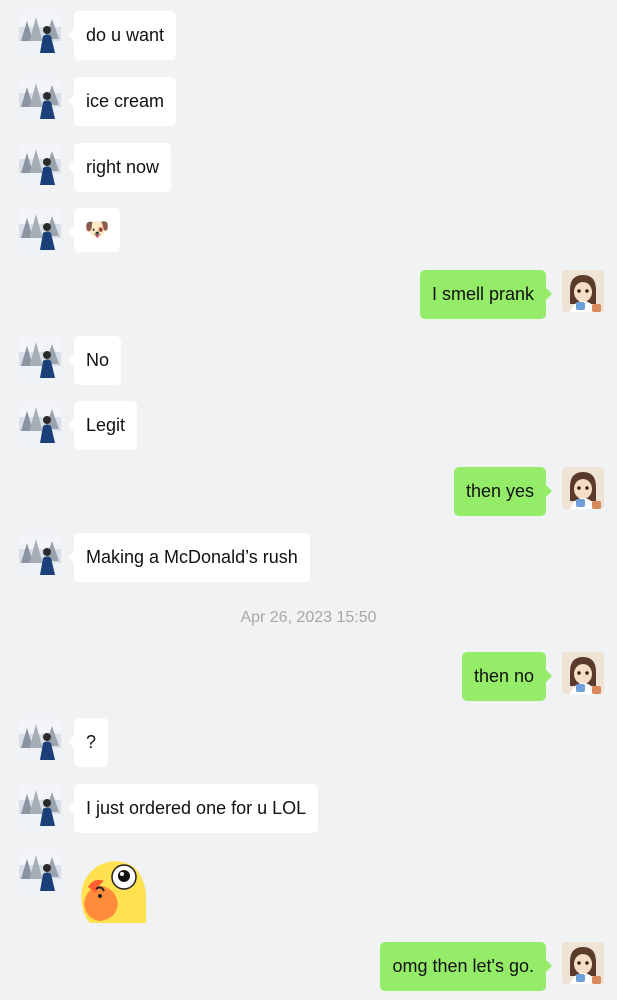  What do you see at coordinates (486, 294) in the screenshot?
I see `message-bubble: I smell prank` at bounding box center [486, 294].